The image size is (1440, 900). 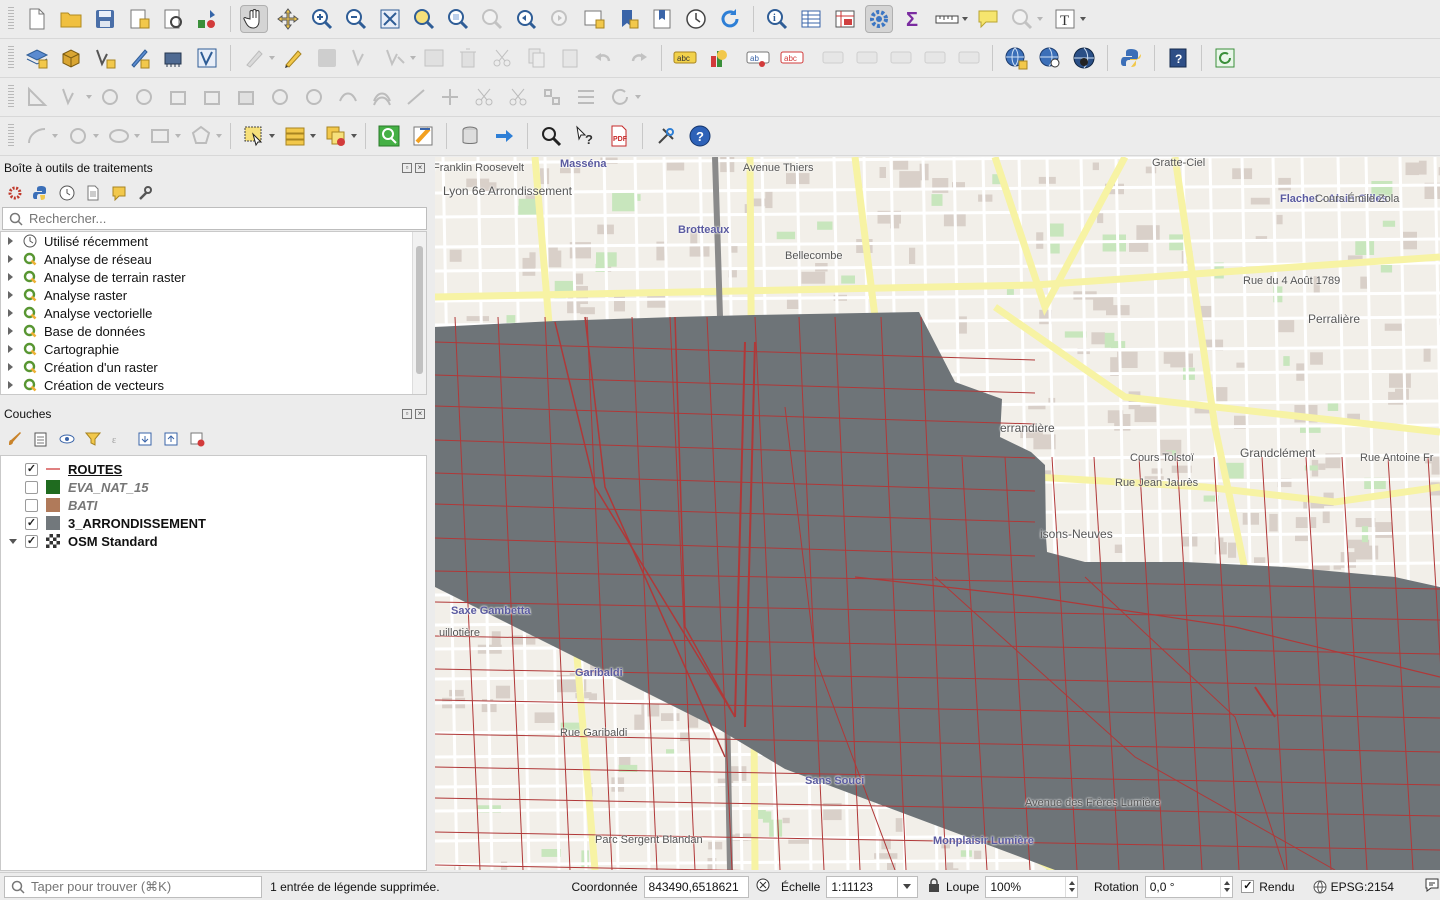 I want to click on messages-button, so click(x=1432, y=886).